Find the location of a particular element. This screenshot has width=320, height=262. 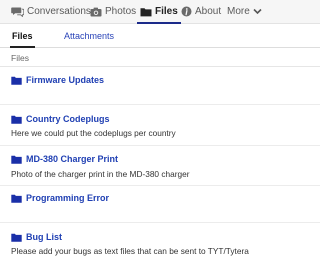

folder-programming-error: Programming Error is located at coordinates (60, 198).